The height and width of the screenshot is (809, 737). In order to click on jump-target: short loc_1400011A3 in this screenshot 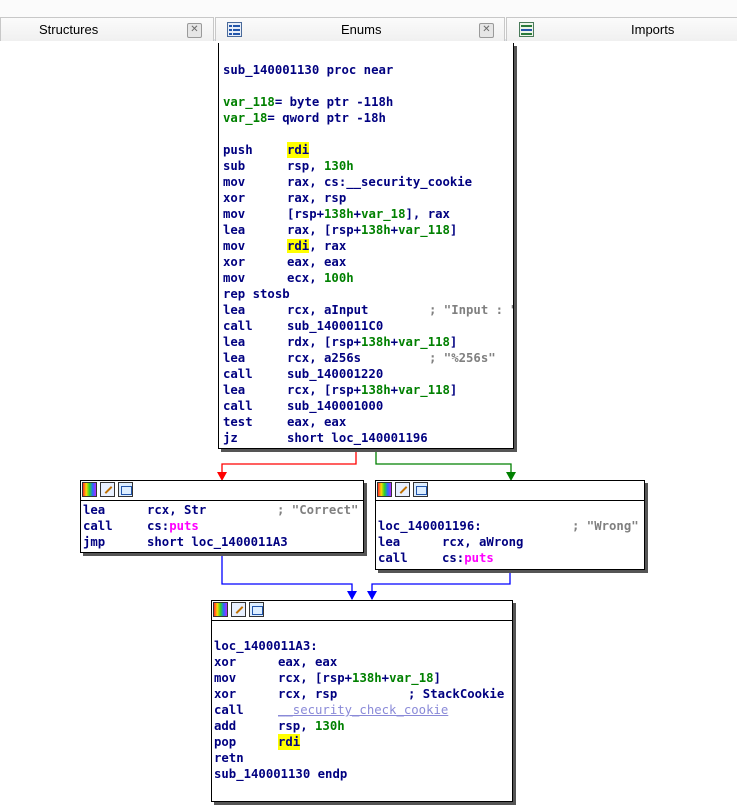, I will do `click(217, 542)`.